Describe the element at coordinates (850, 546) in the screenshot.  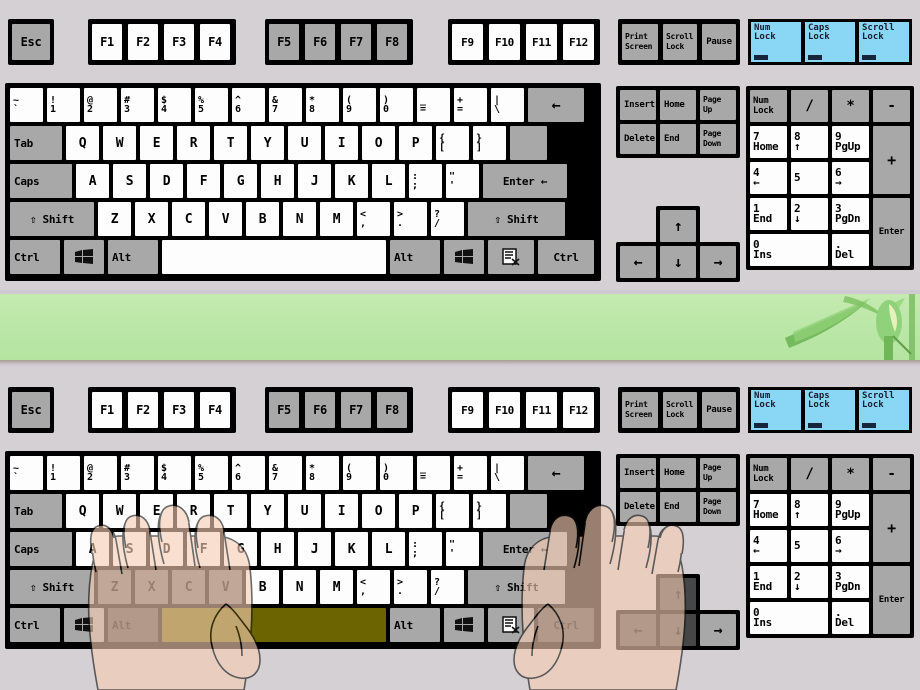
I see `key-numpad-6: 6 →` at that location.